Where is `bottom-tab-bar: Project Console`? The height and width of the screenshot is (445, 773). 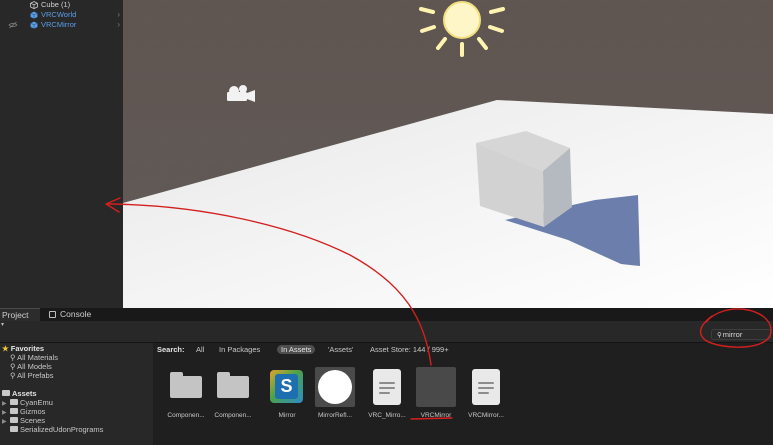
bottom-tab-bar: Project Console is located at coordinates (386, 314).